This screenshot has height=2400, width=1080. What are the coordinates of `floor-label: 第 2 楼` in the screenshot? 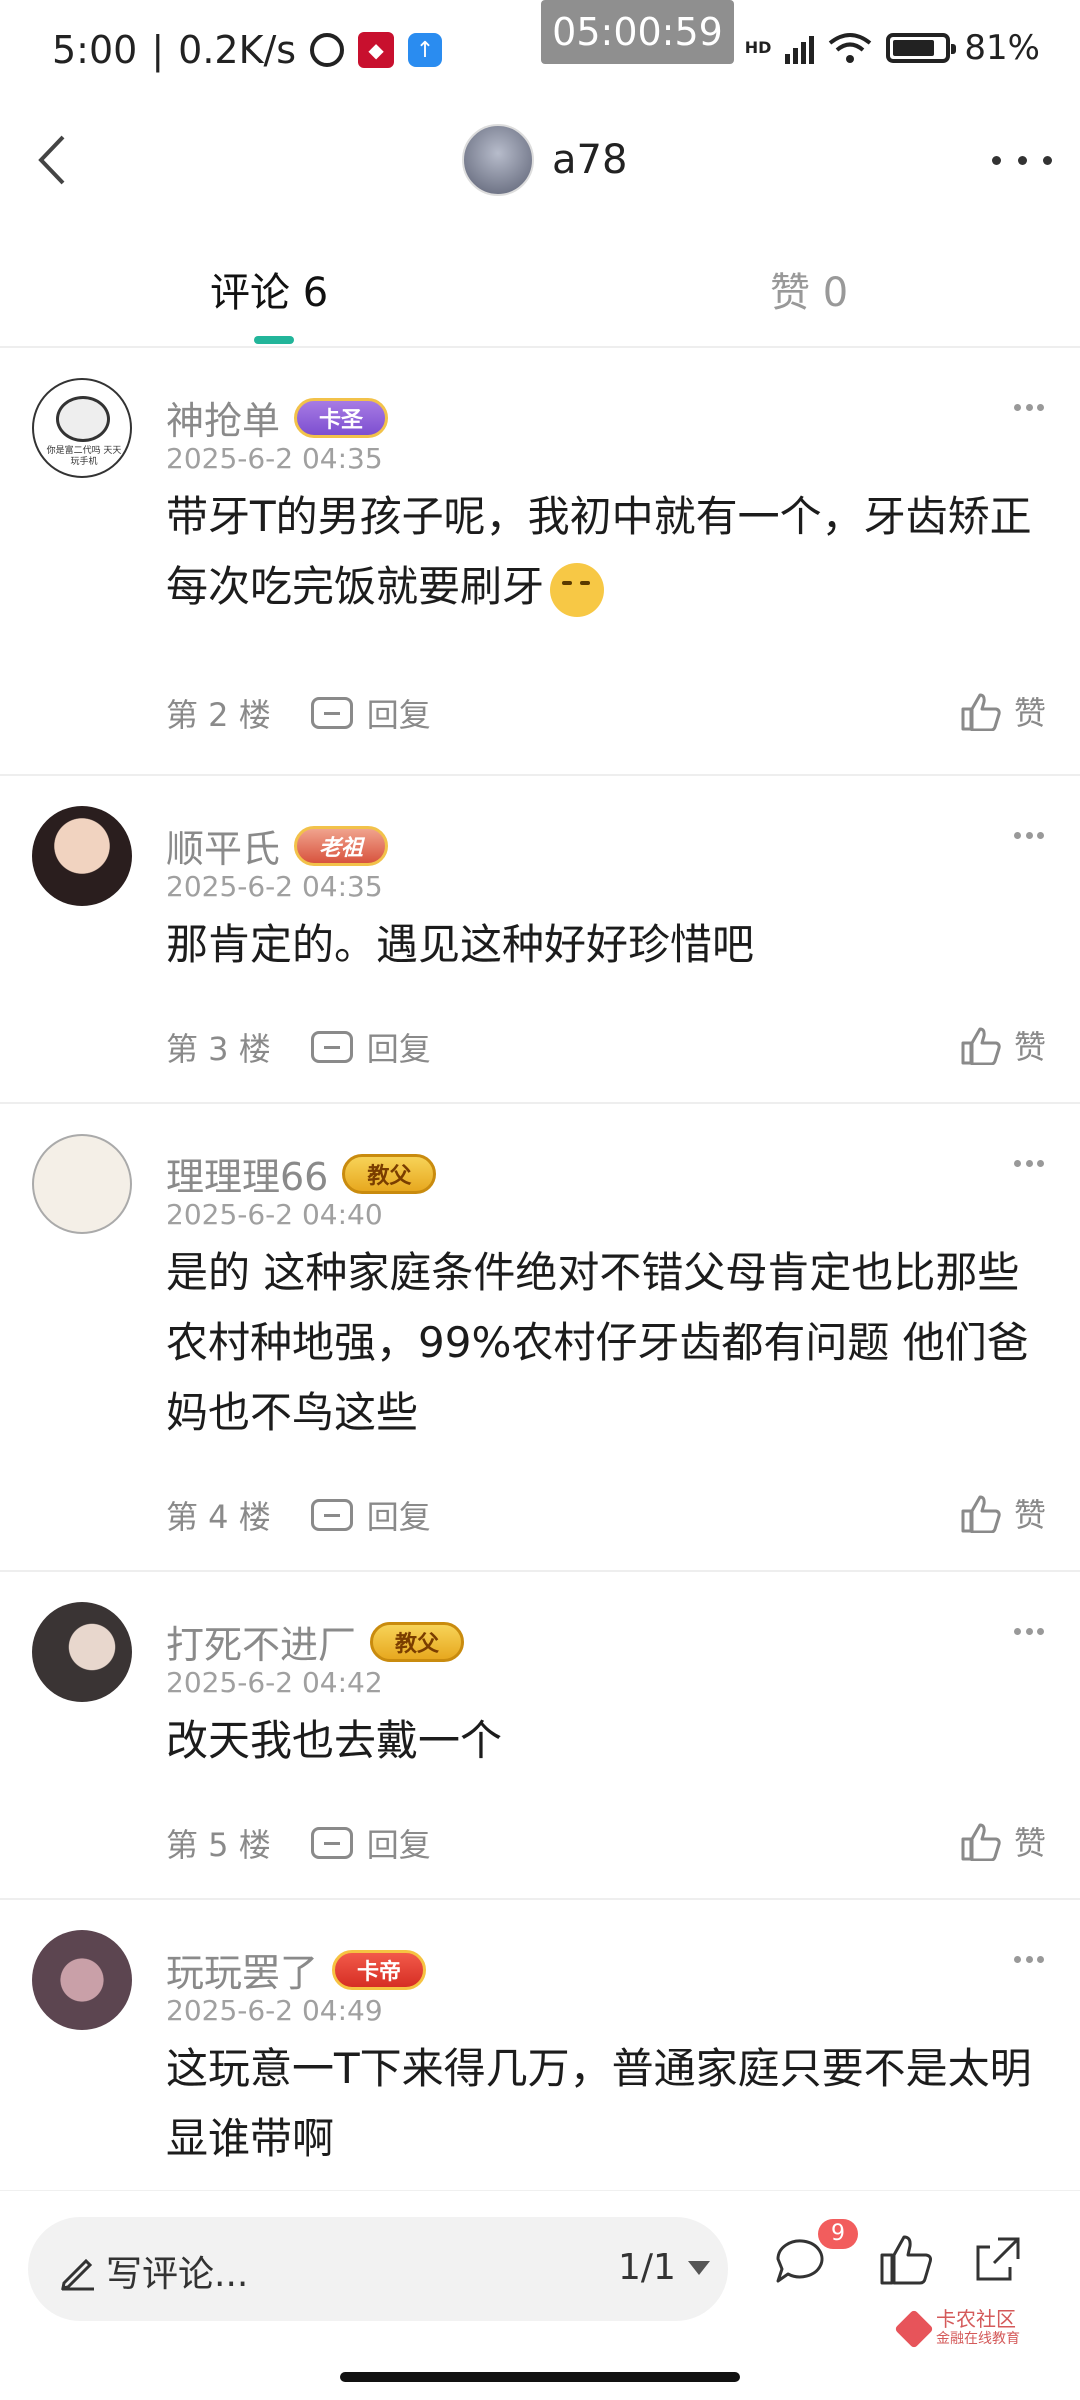 It's located at (218, 715).